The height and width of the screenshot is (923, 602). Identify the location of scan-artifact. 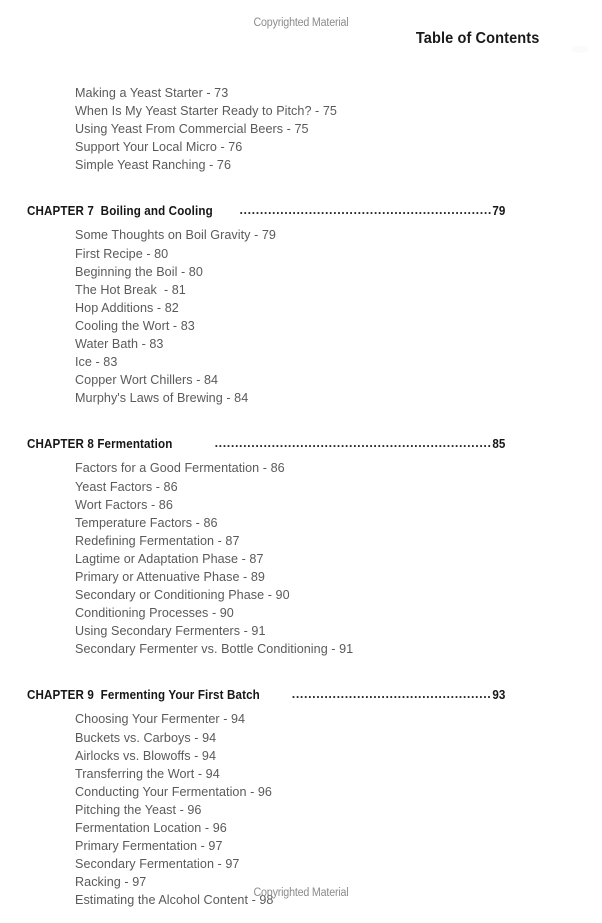
(580, 49).